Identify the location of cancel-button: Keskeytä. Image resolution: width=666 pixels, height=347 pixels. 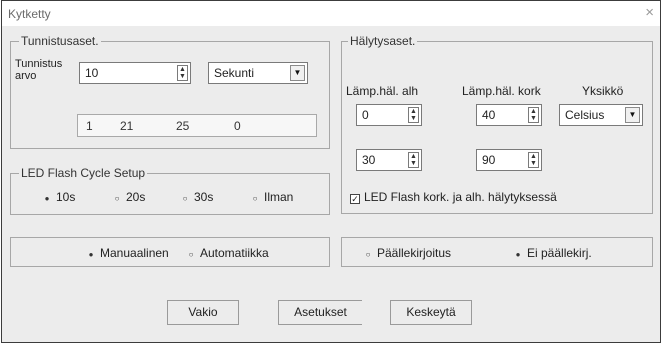
(431, 312).